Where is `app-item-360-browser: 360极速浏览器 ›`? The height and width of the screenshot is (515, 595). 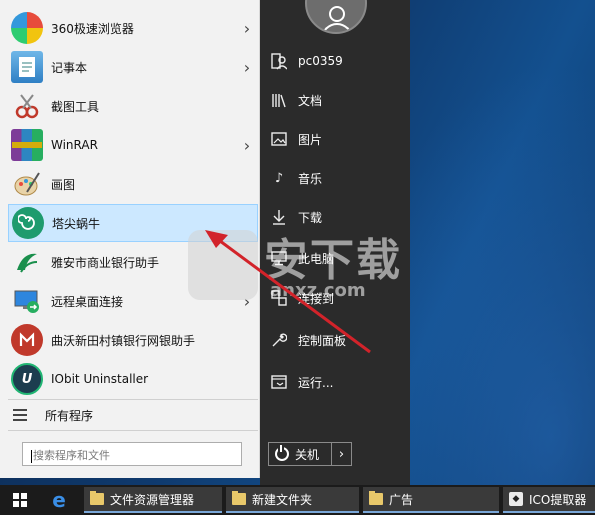 app-item-360-browser: 360极速浏览器 › is located at coordinates (133, 28).